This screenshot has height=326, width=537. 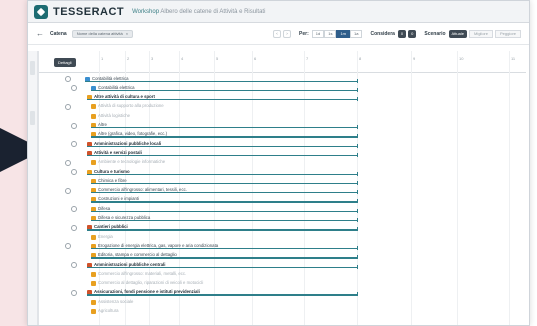 What do you see at coordinates (282, 265) in the screenshot?
I see `tree-row: Amministrazioni pubbliche centrali` at bounding box center [282, 265].